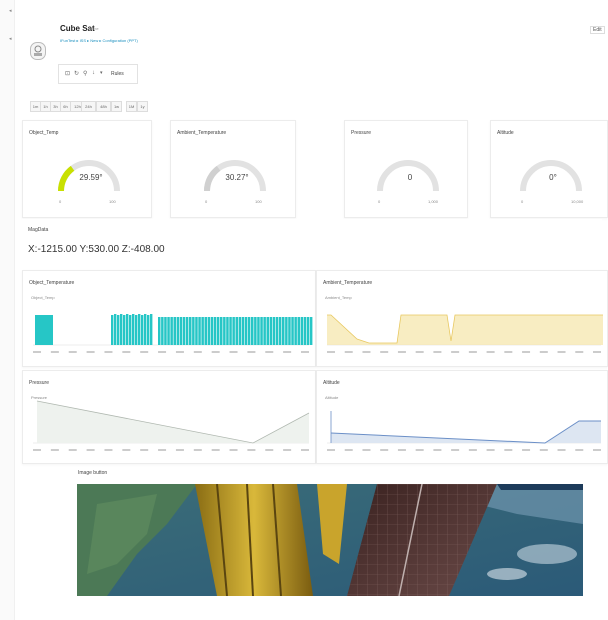 The height and width of the screenshot is (620, 608). Describe the element at coordinates (406, 169) in the screenshot. I see `gauge-card: Pressure 0 0 1,000` at that location.